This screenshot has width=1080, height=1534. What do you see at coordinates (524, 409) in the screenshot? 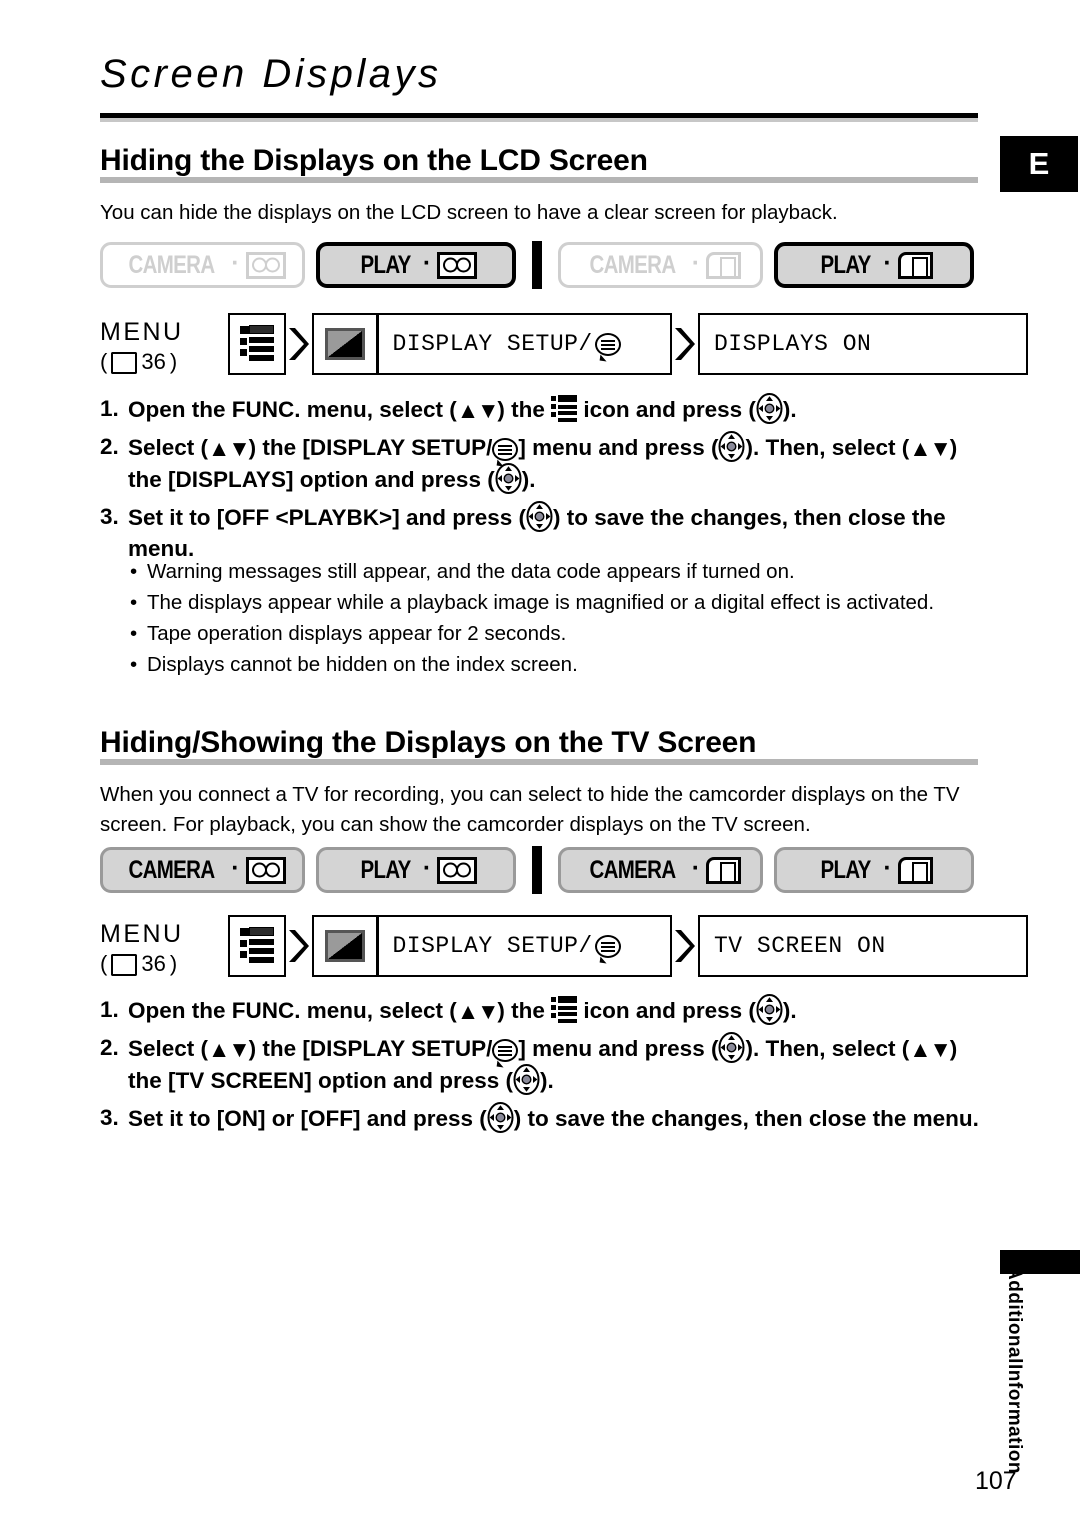
I see `step-text-part: ) the` at bounding box center [524, 409].